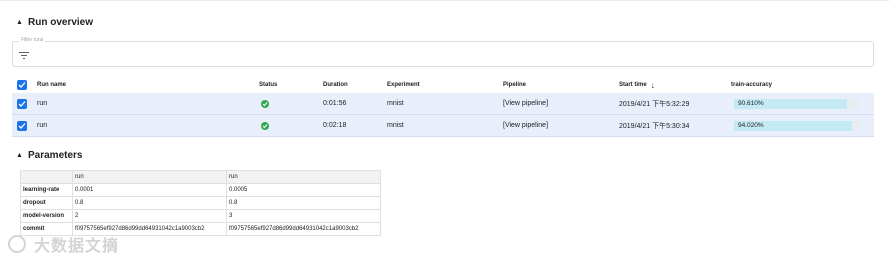 The height and width of the screenshot is (261, 889). I want to click on parameters-title: Parameters, so click(55, 155).